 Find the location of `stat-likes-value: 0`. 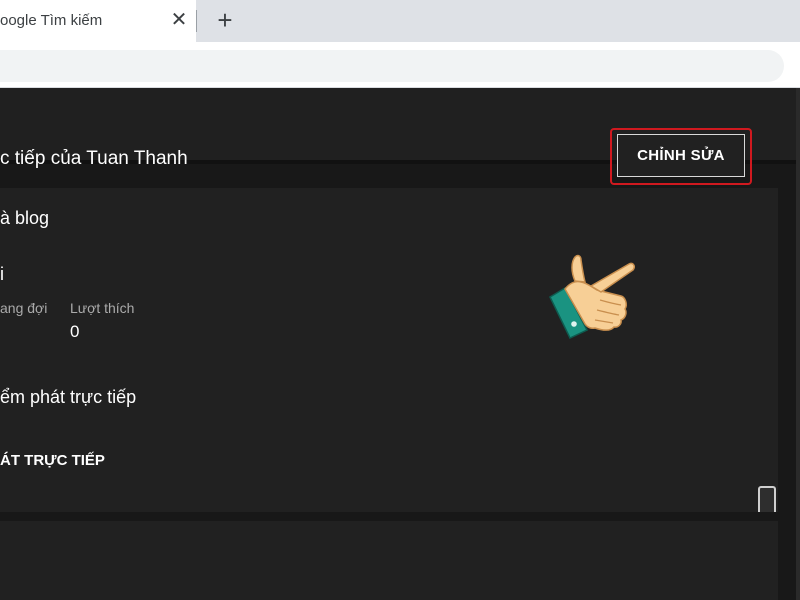

stat-likes-value: 0 is located at coordinates (75, 331).